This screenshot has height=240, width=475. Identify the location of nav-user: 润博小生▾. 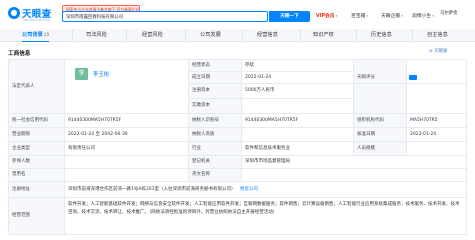
(423, 15).